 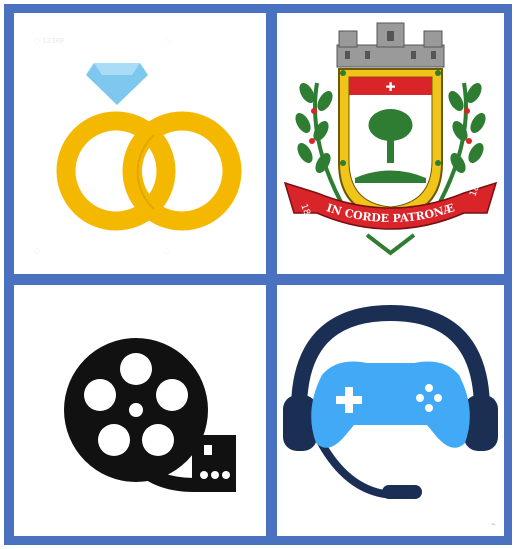 What do you see at coordinates (390, 401) in the screenshot?
I see `gamer-headset-controller-icon` at bounding box center [390, 401].